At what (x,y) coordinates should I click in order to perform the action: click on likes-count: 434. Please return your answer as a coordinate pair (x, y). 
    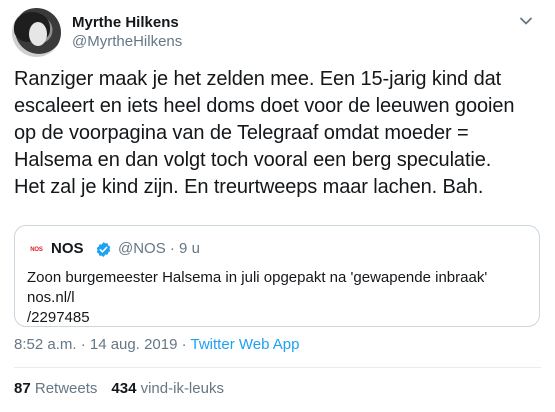
    Looking at the image, I should click on (124, 388).